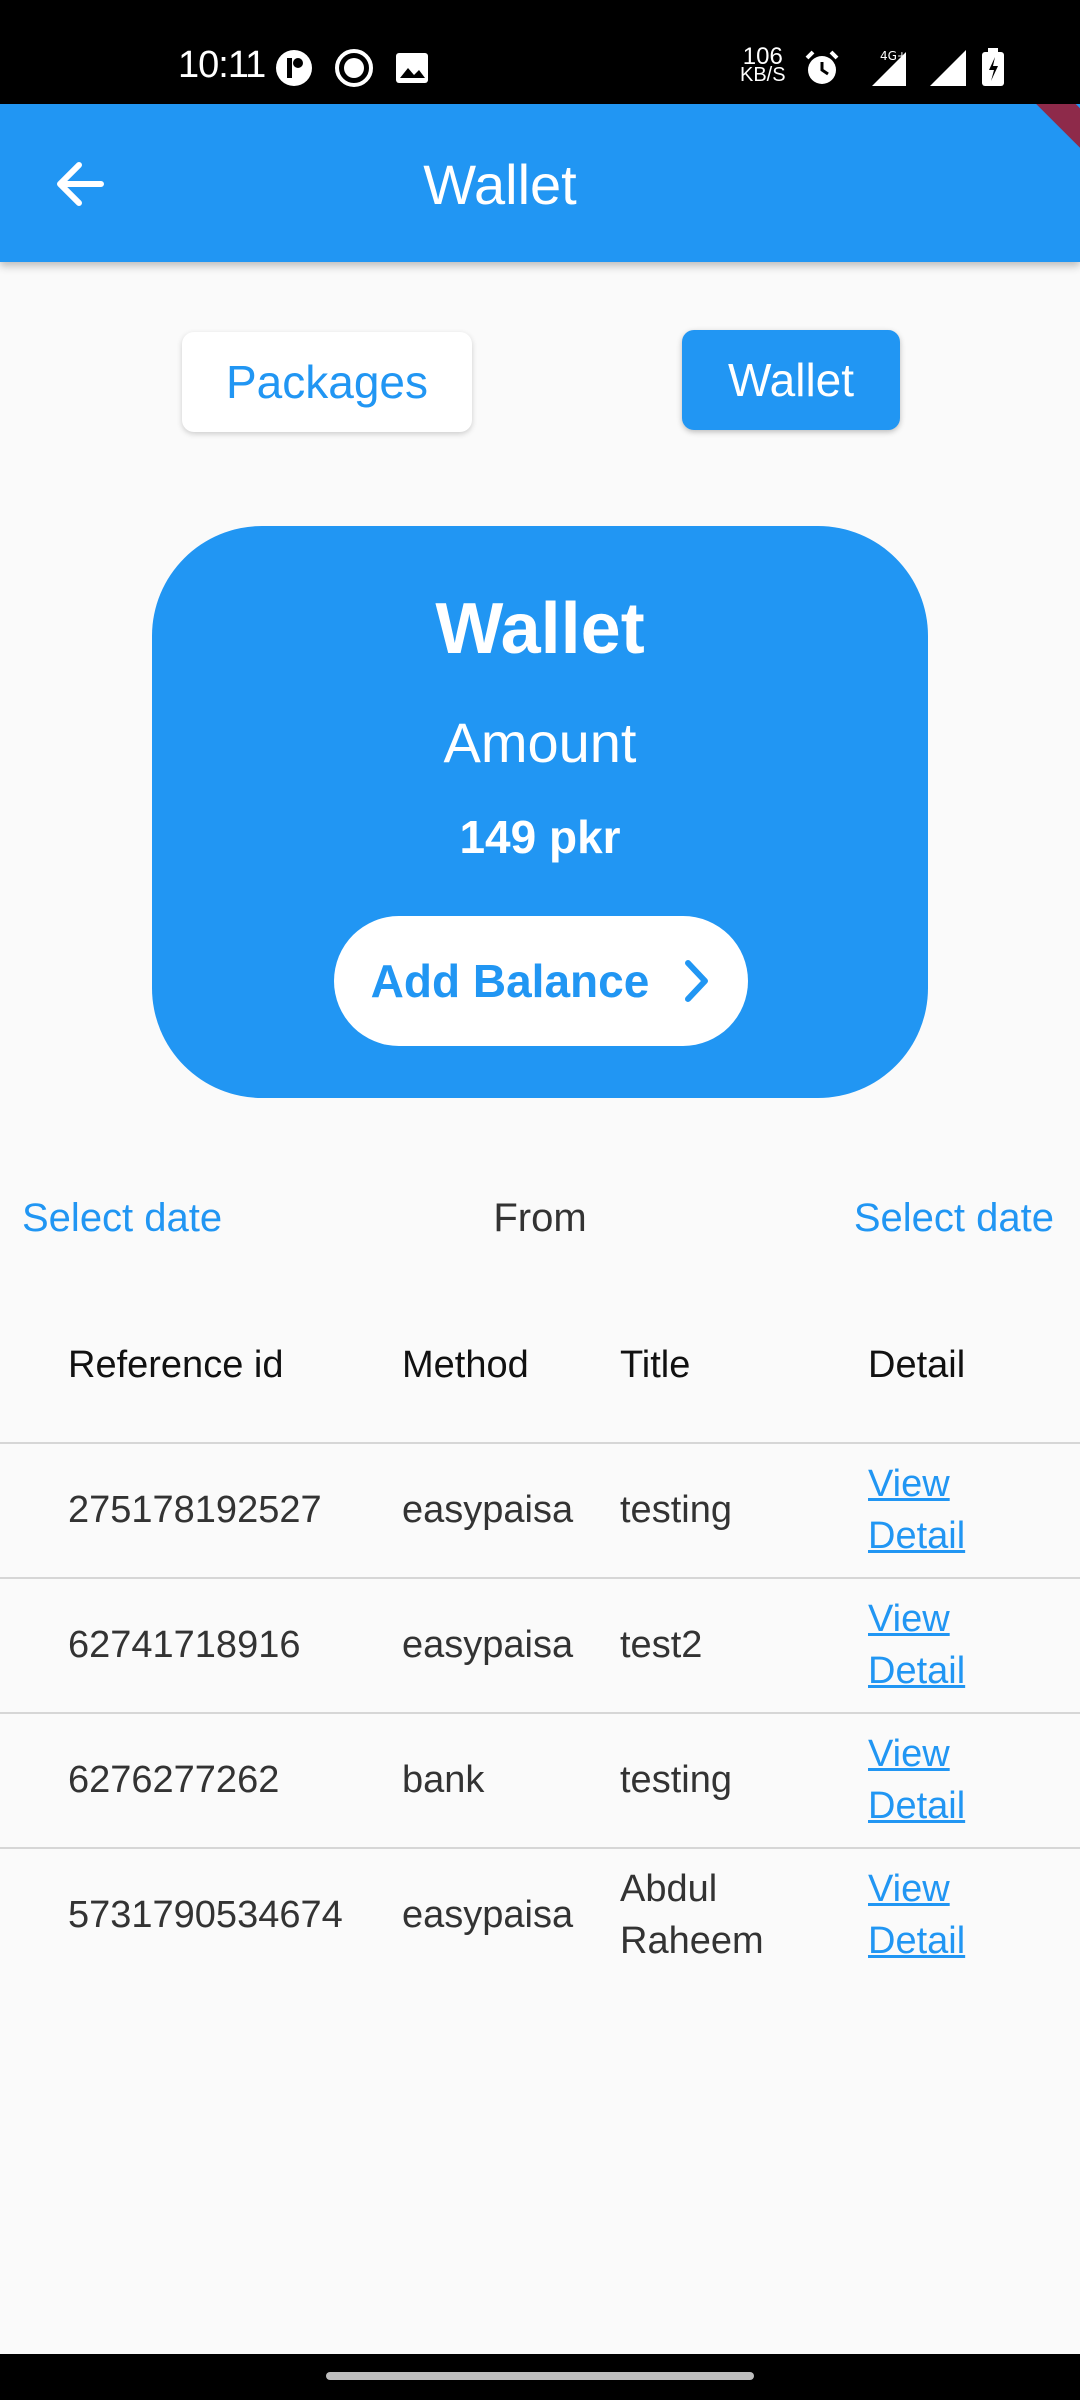 The image size is (1080, 2400). What do you see at coordinates (669, 1889) in the screenshot?
I see `cell-title-line-1: Abdul` at bounding box center [669, 1889].